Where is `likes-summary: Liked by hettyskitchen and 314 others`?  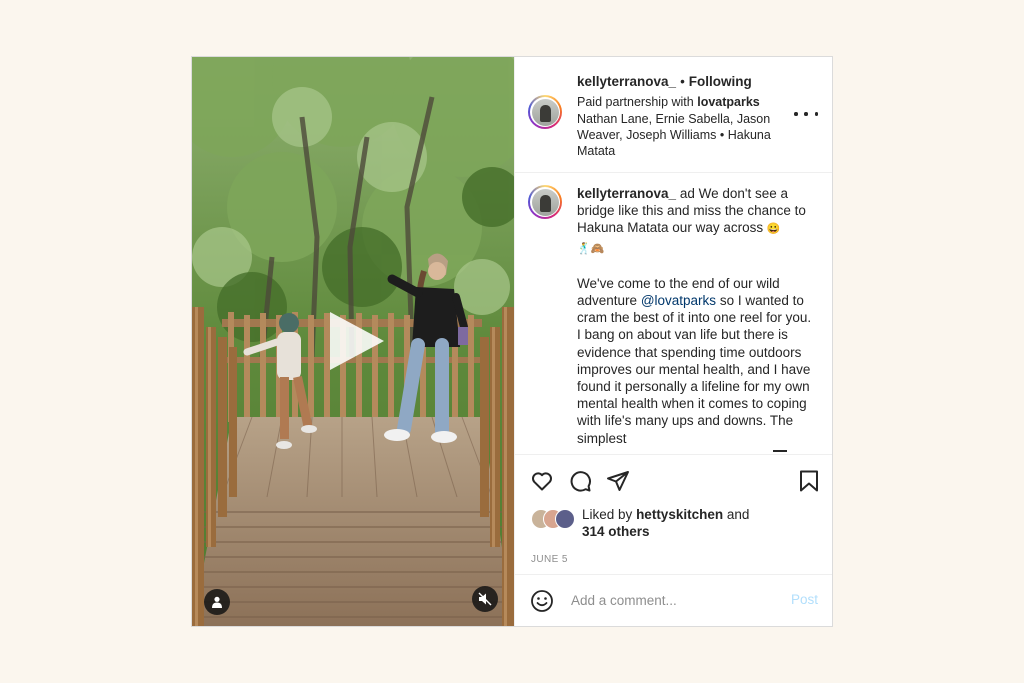 likes-summary: Liked by hettyskitchen and 314 others is located at coordinates (673, 525).